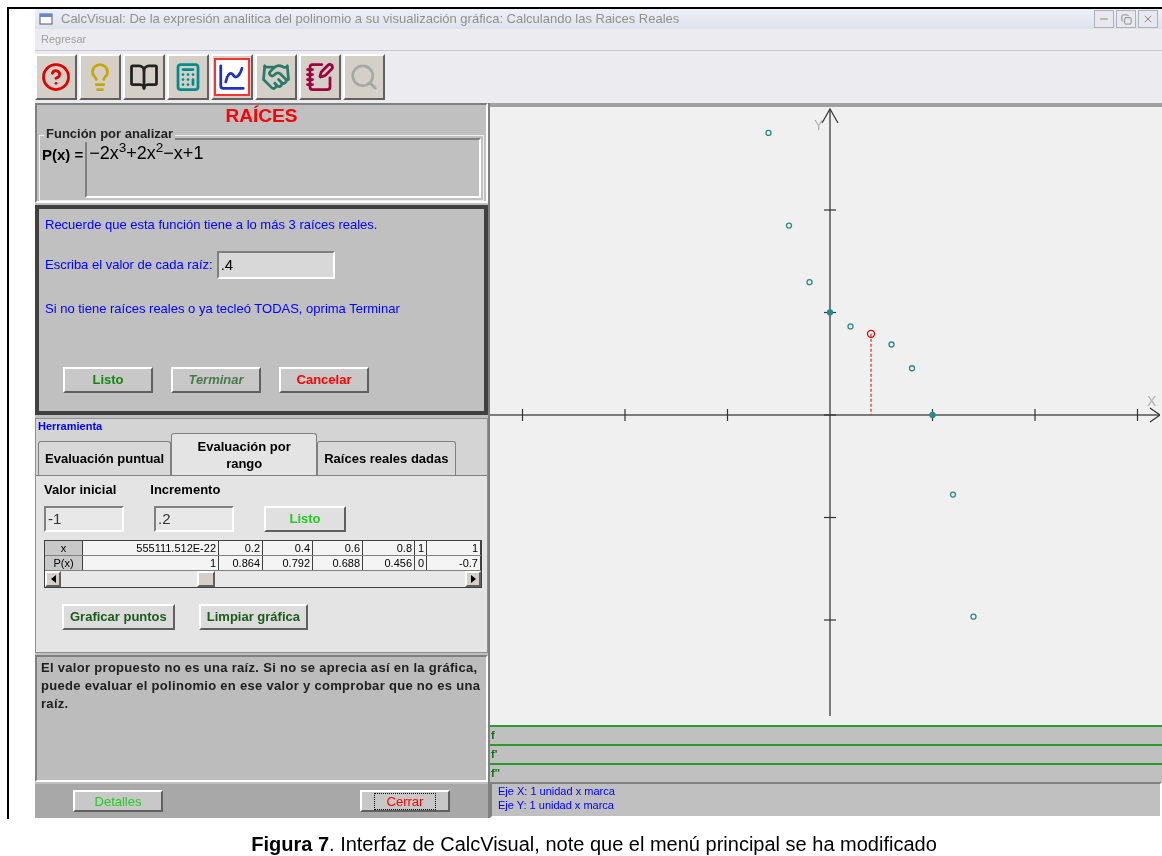 This screenshot has width=1162, height=856. Describe the element at coordinates (244, 454) in the screenshot. I see `tab: Evaluación por rango` at that location.